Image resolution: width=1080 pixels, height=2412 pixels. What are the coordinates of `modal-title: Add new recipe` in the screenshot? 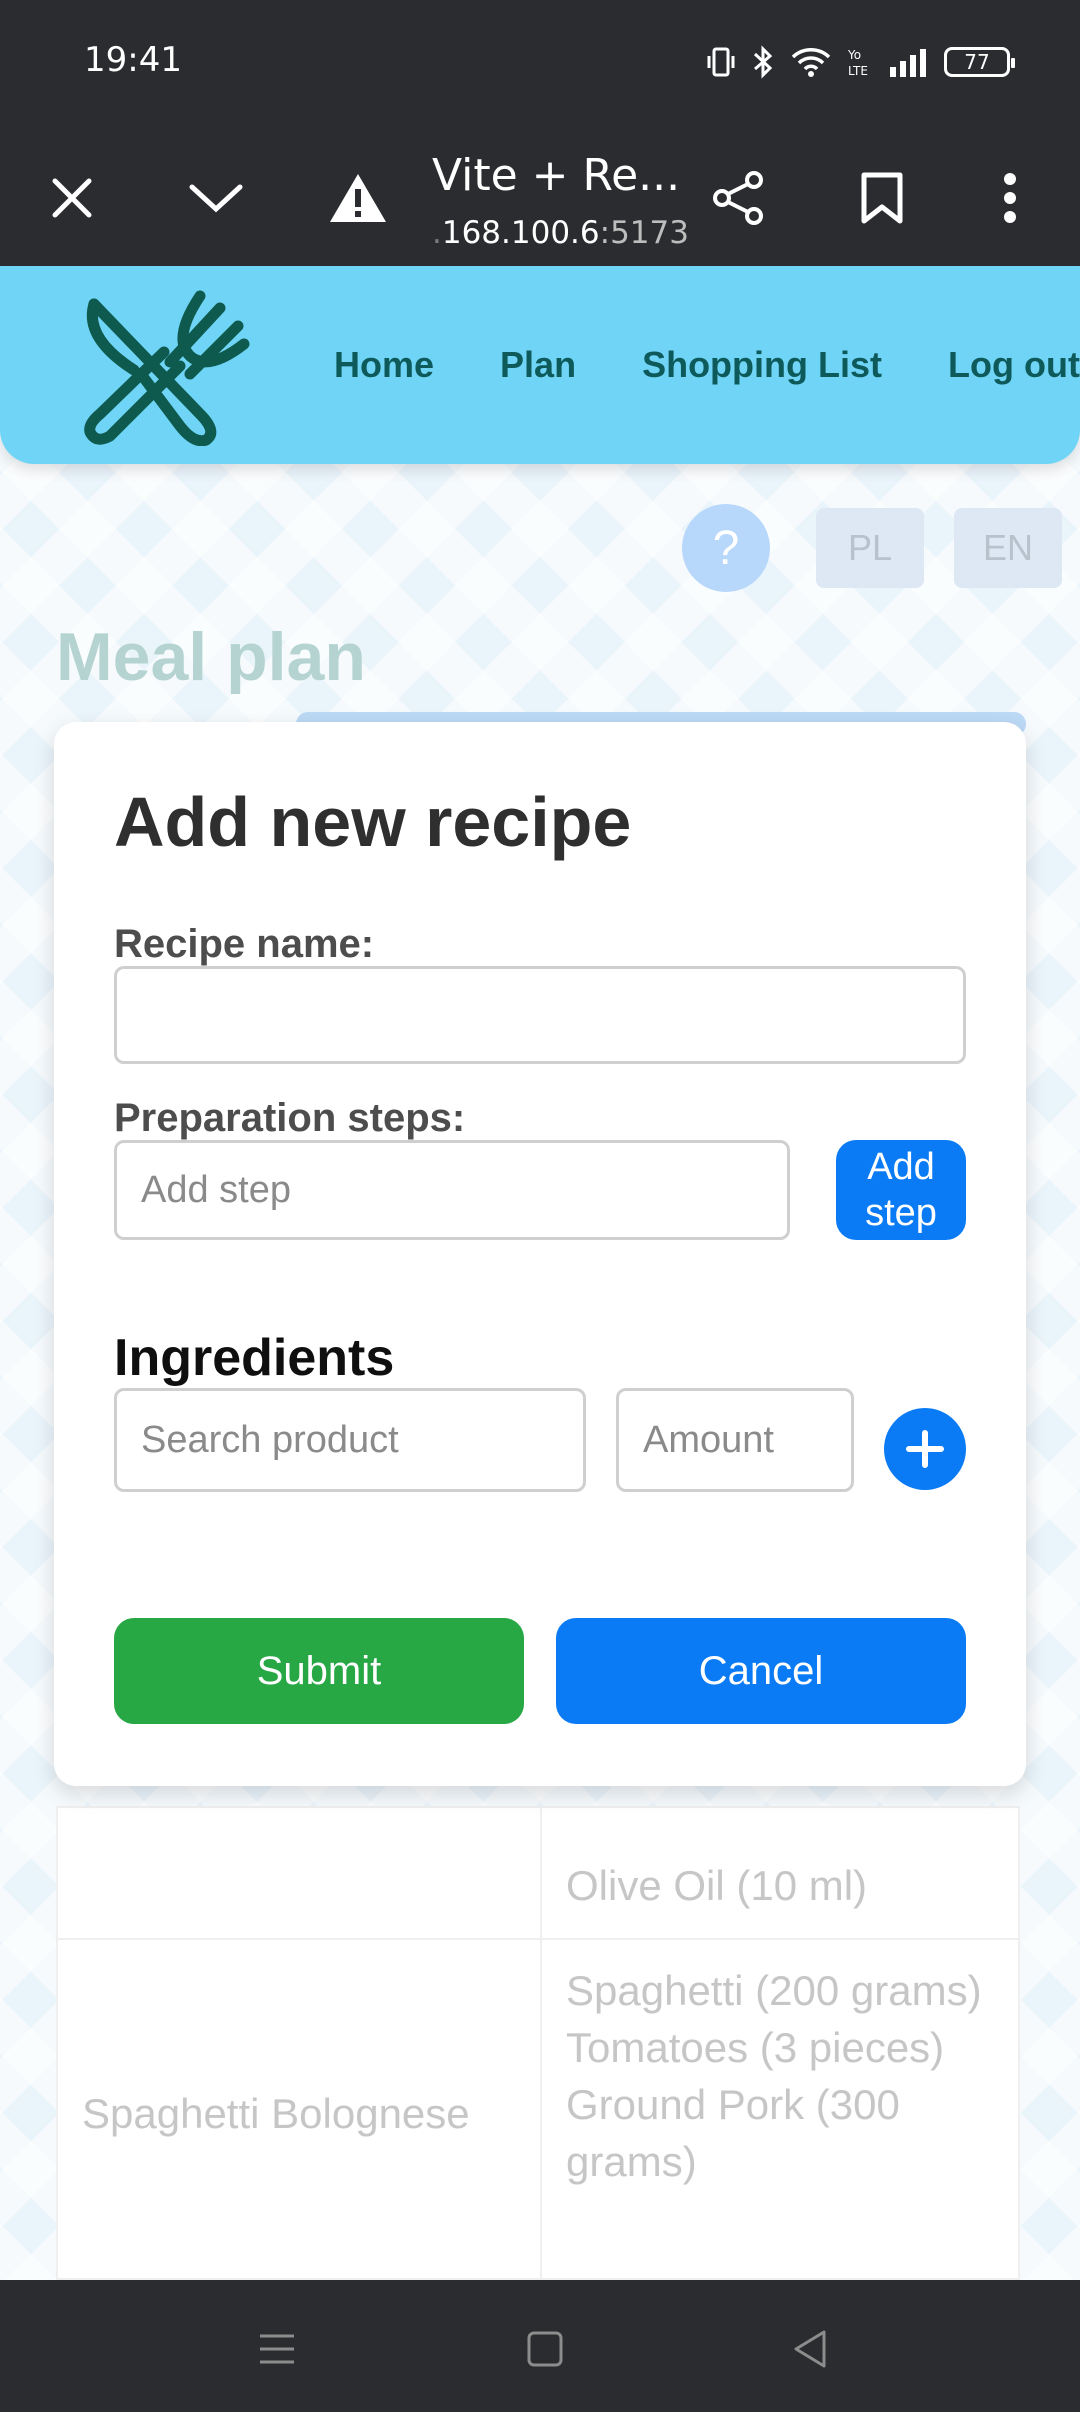 It's located at (373, 822).